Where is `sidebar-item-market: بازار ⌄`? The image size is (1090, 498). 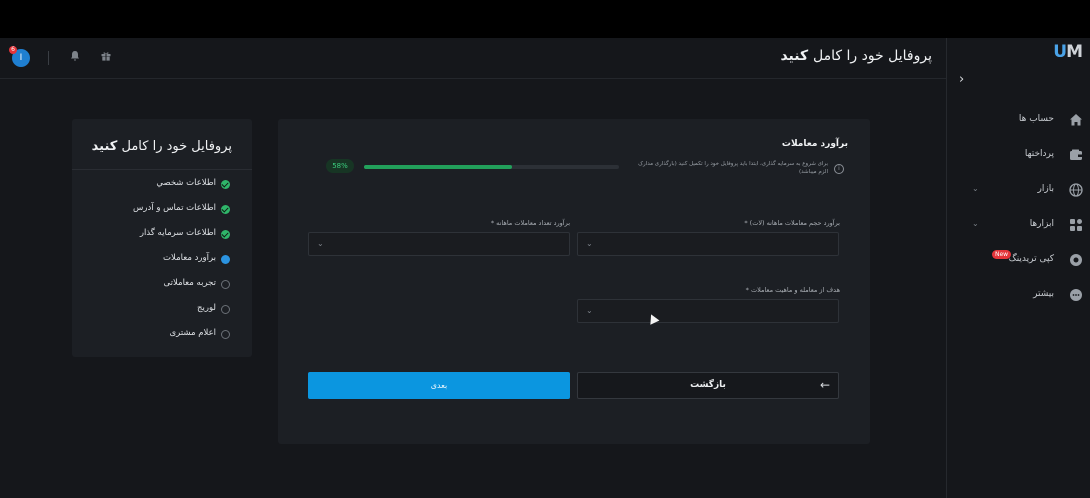
sidebar-item-market: بازار ⌄ is located at coordinates (1018, 191).